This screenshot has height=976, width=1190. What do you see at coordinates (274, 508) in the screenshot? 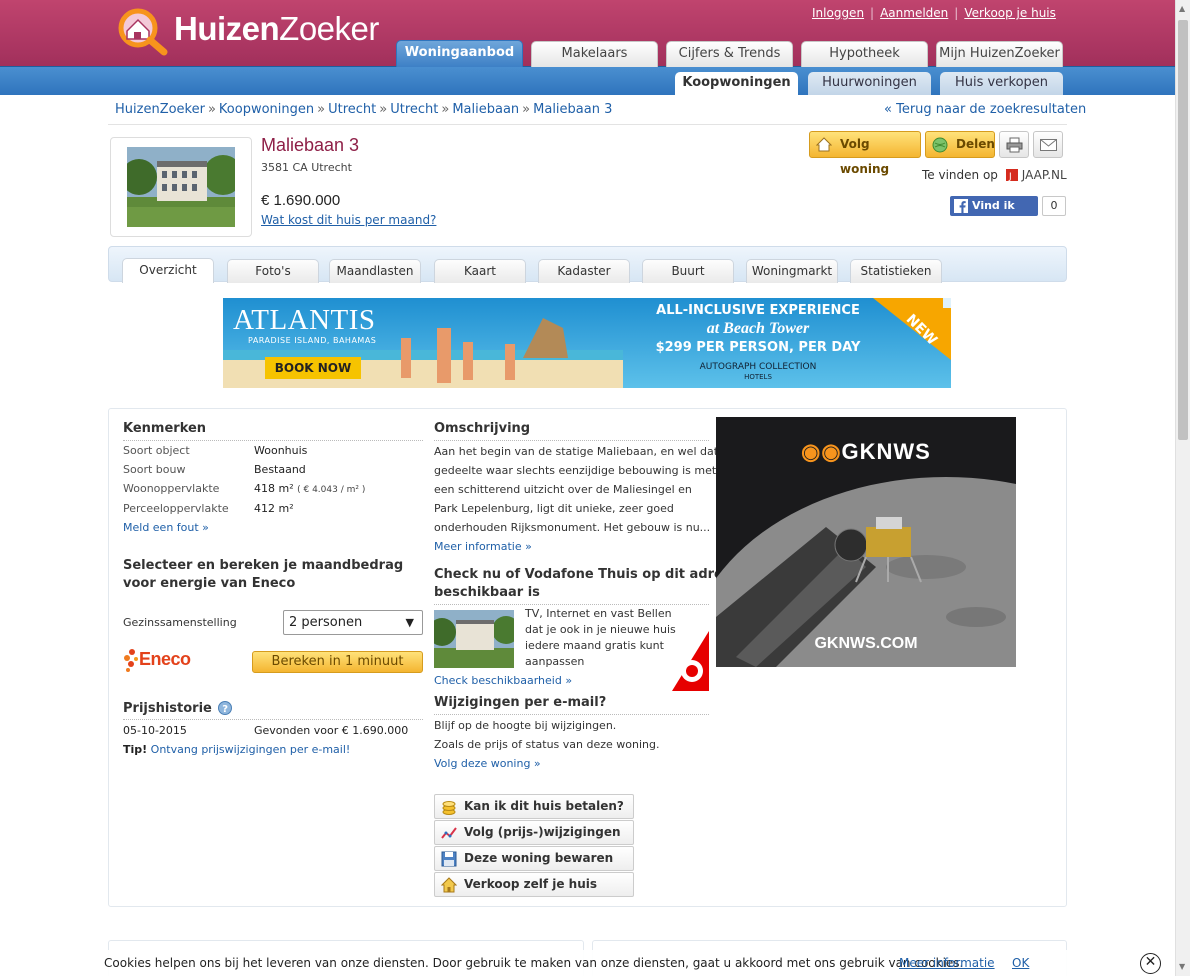
I see `feature-value: 412 m²` at bounding box center [274, 508].